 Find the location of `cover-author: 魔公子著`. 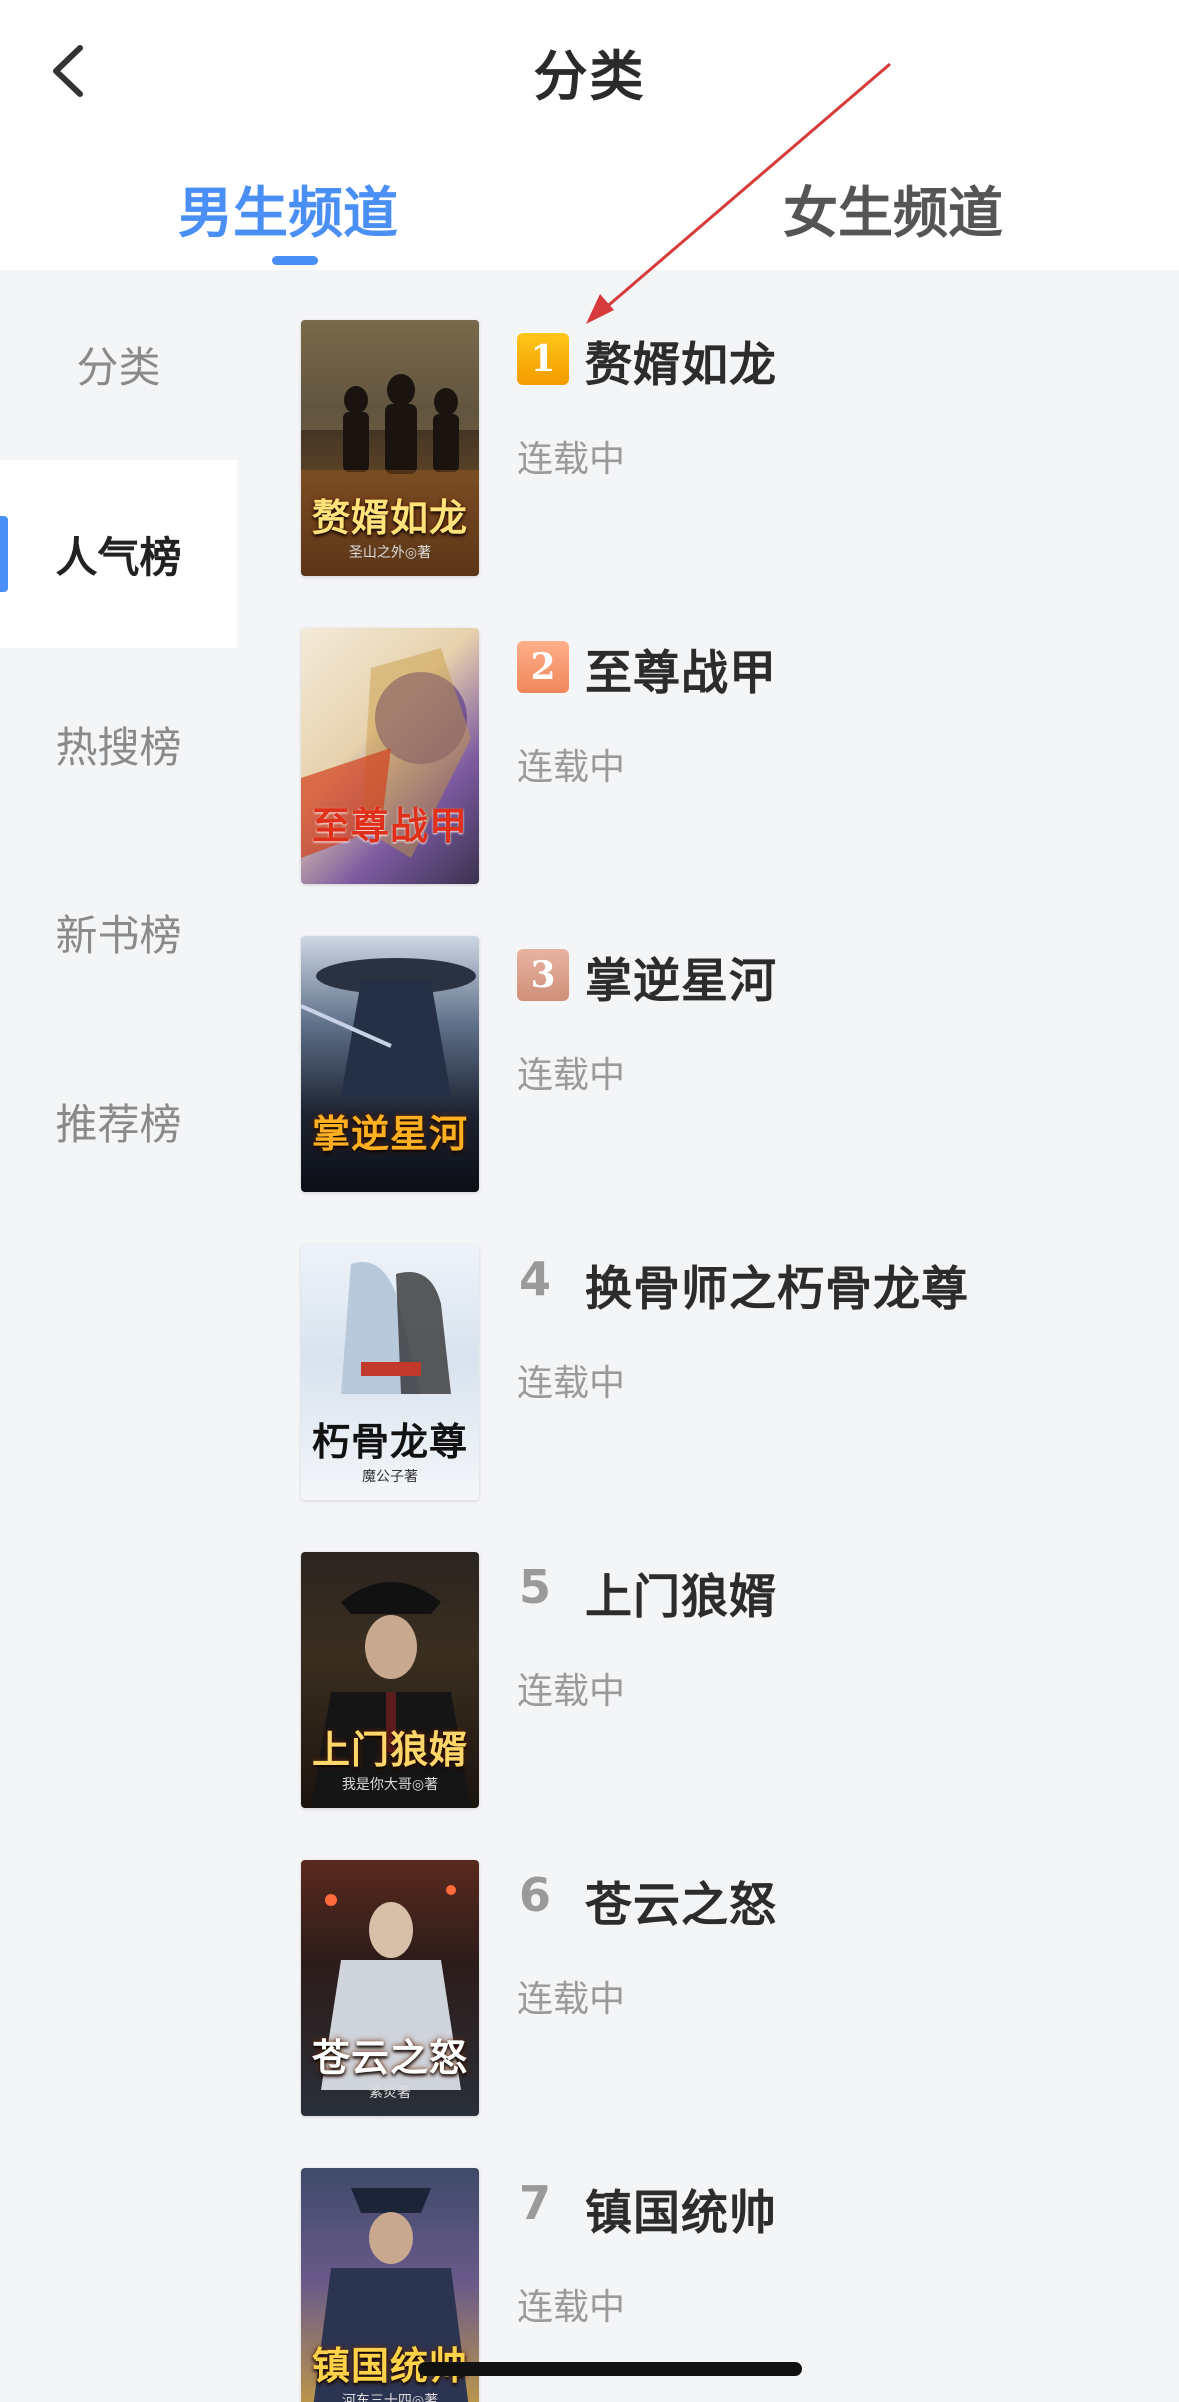

cover-author: 魔公子著 is located at coordinates (390, 1477).